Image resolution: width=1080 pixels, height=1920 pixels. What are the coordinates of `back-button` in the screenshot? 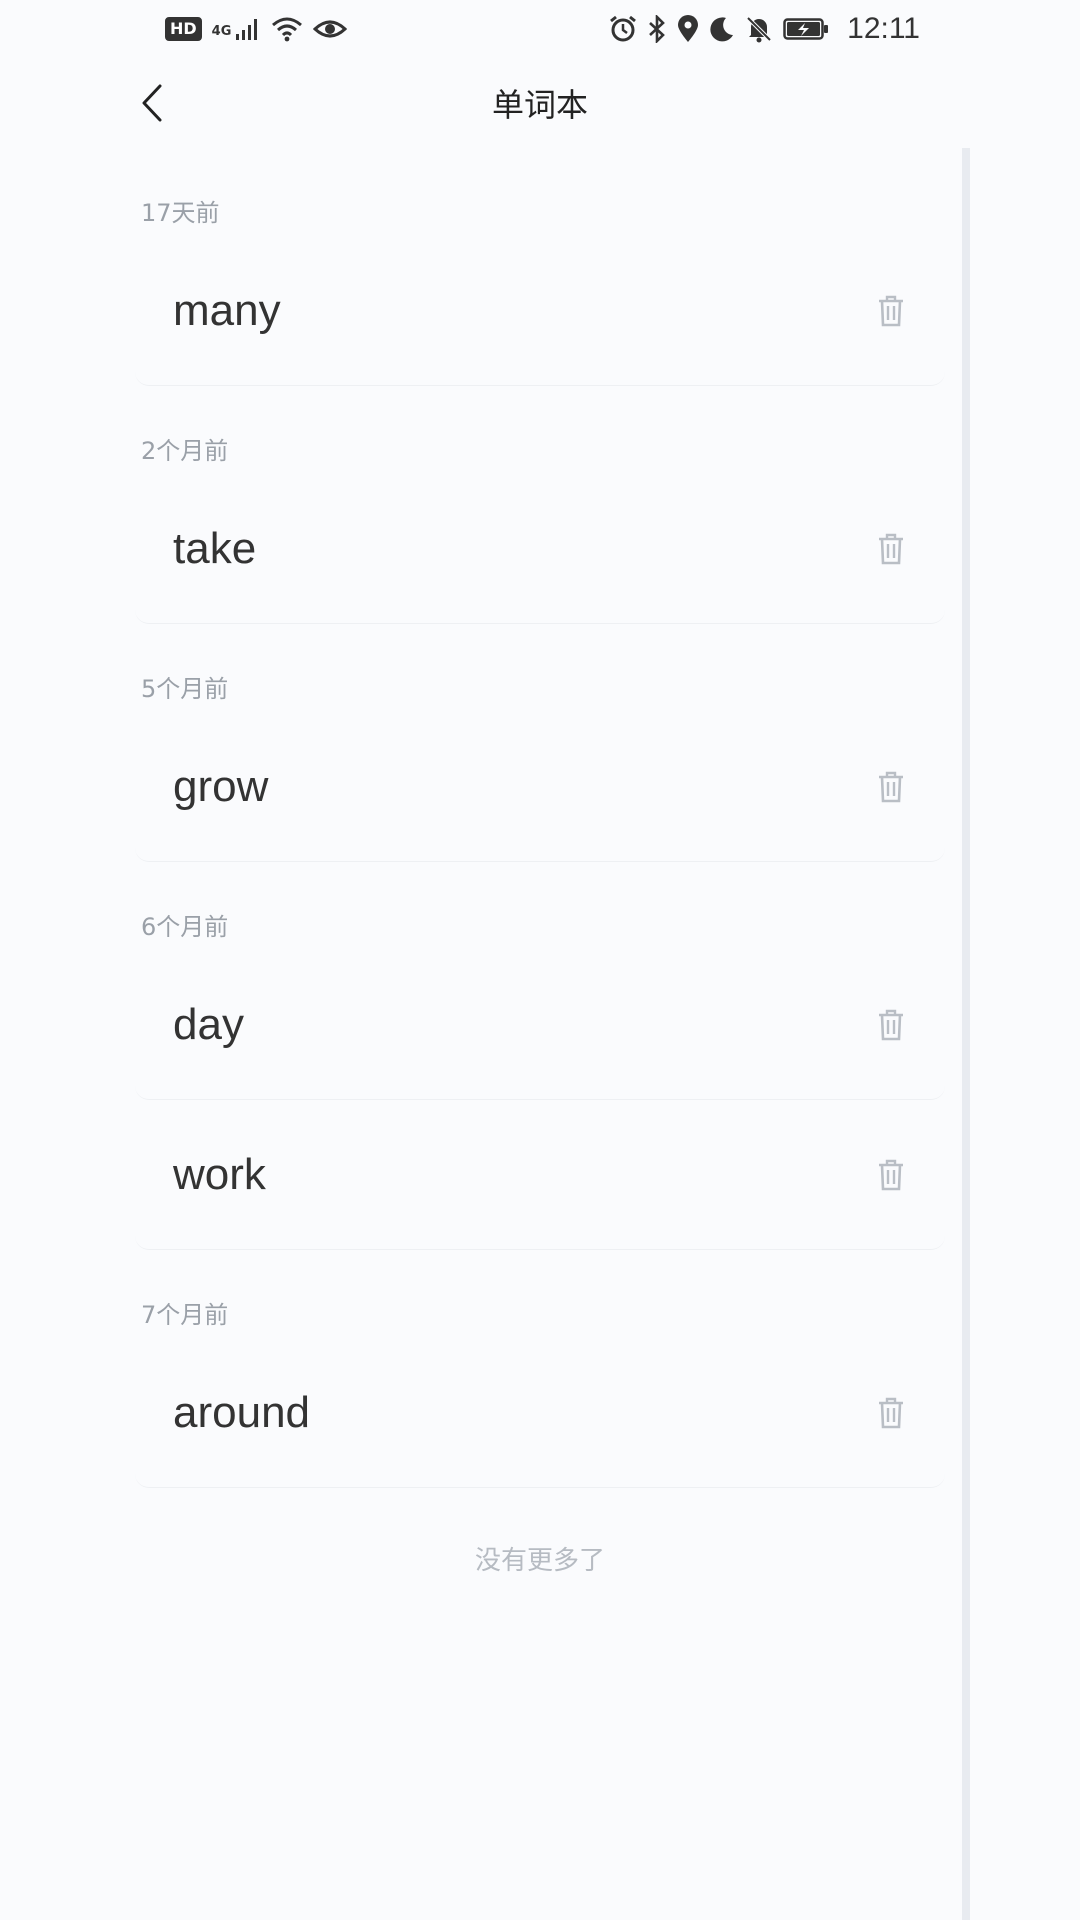 It's located at (152, 103).